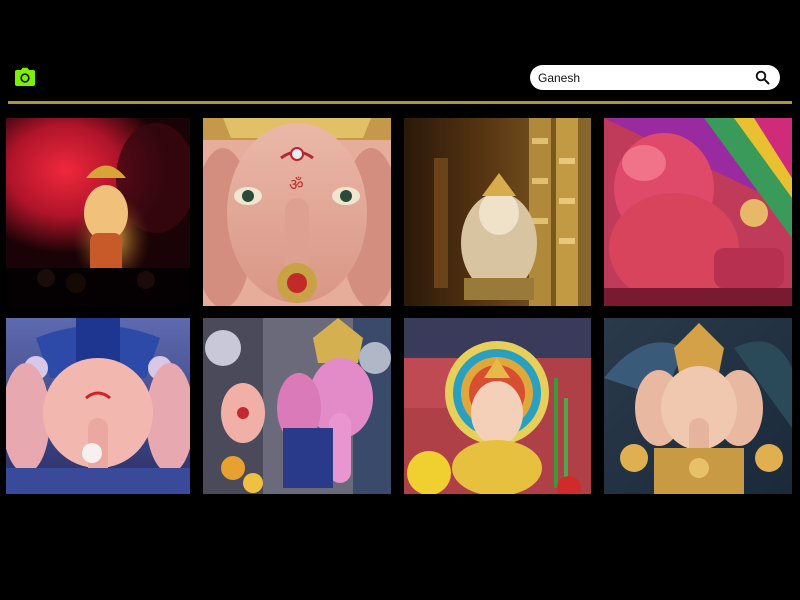 This screenshot has width=800, height=600. Describe the element at coordinates (297, 212) in the screenshot. I see `gallery-image: ॐ` at that location.